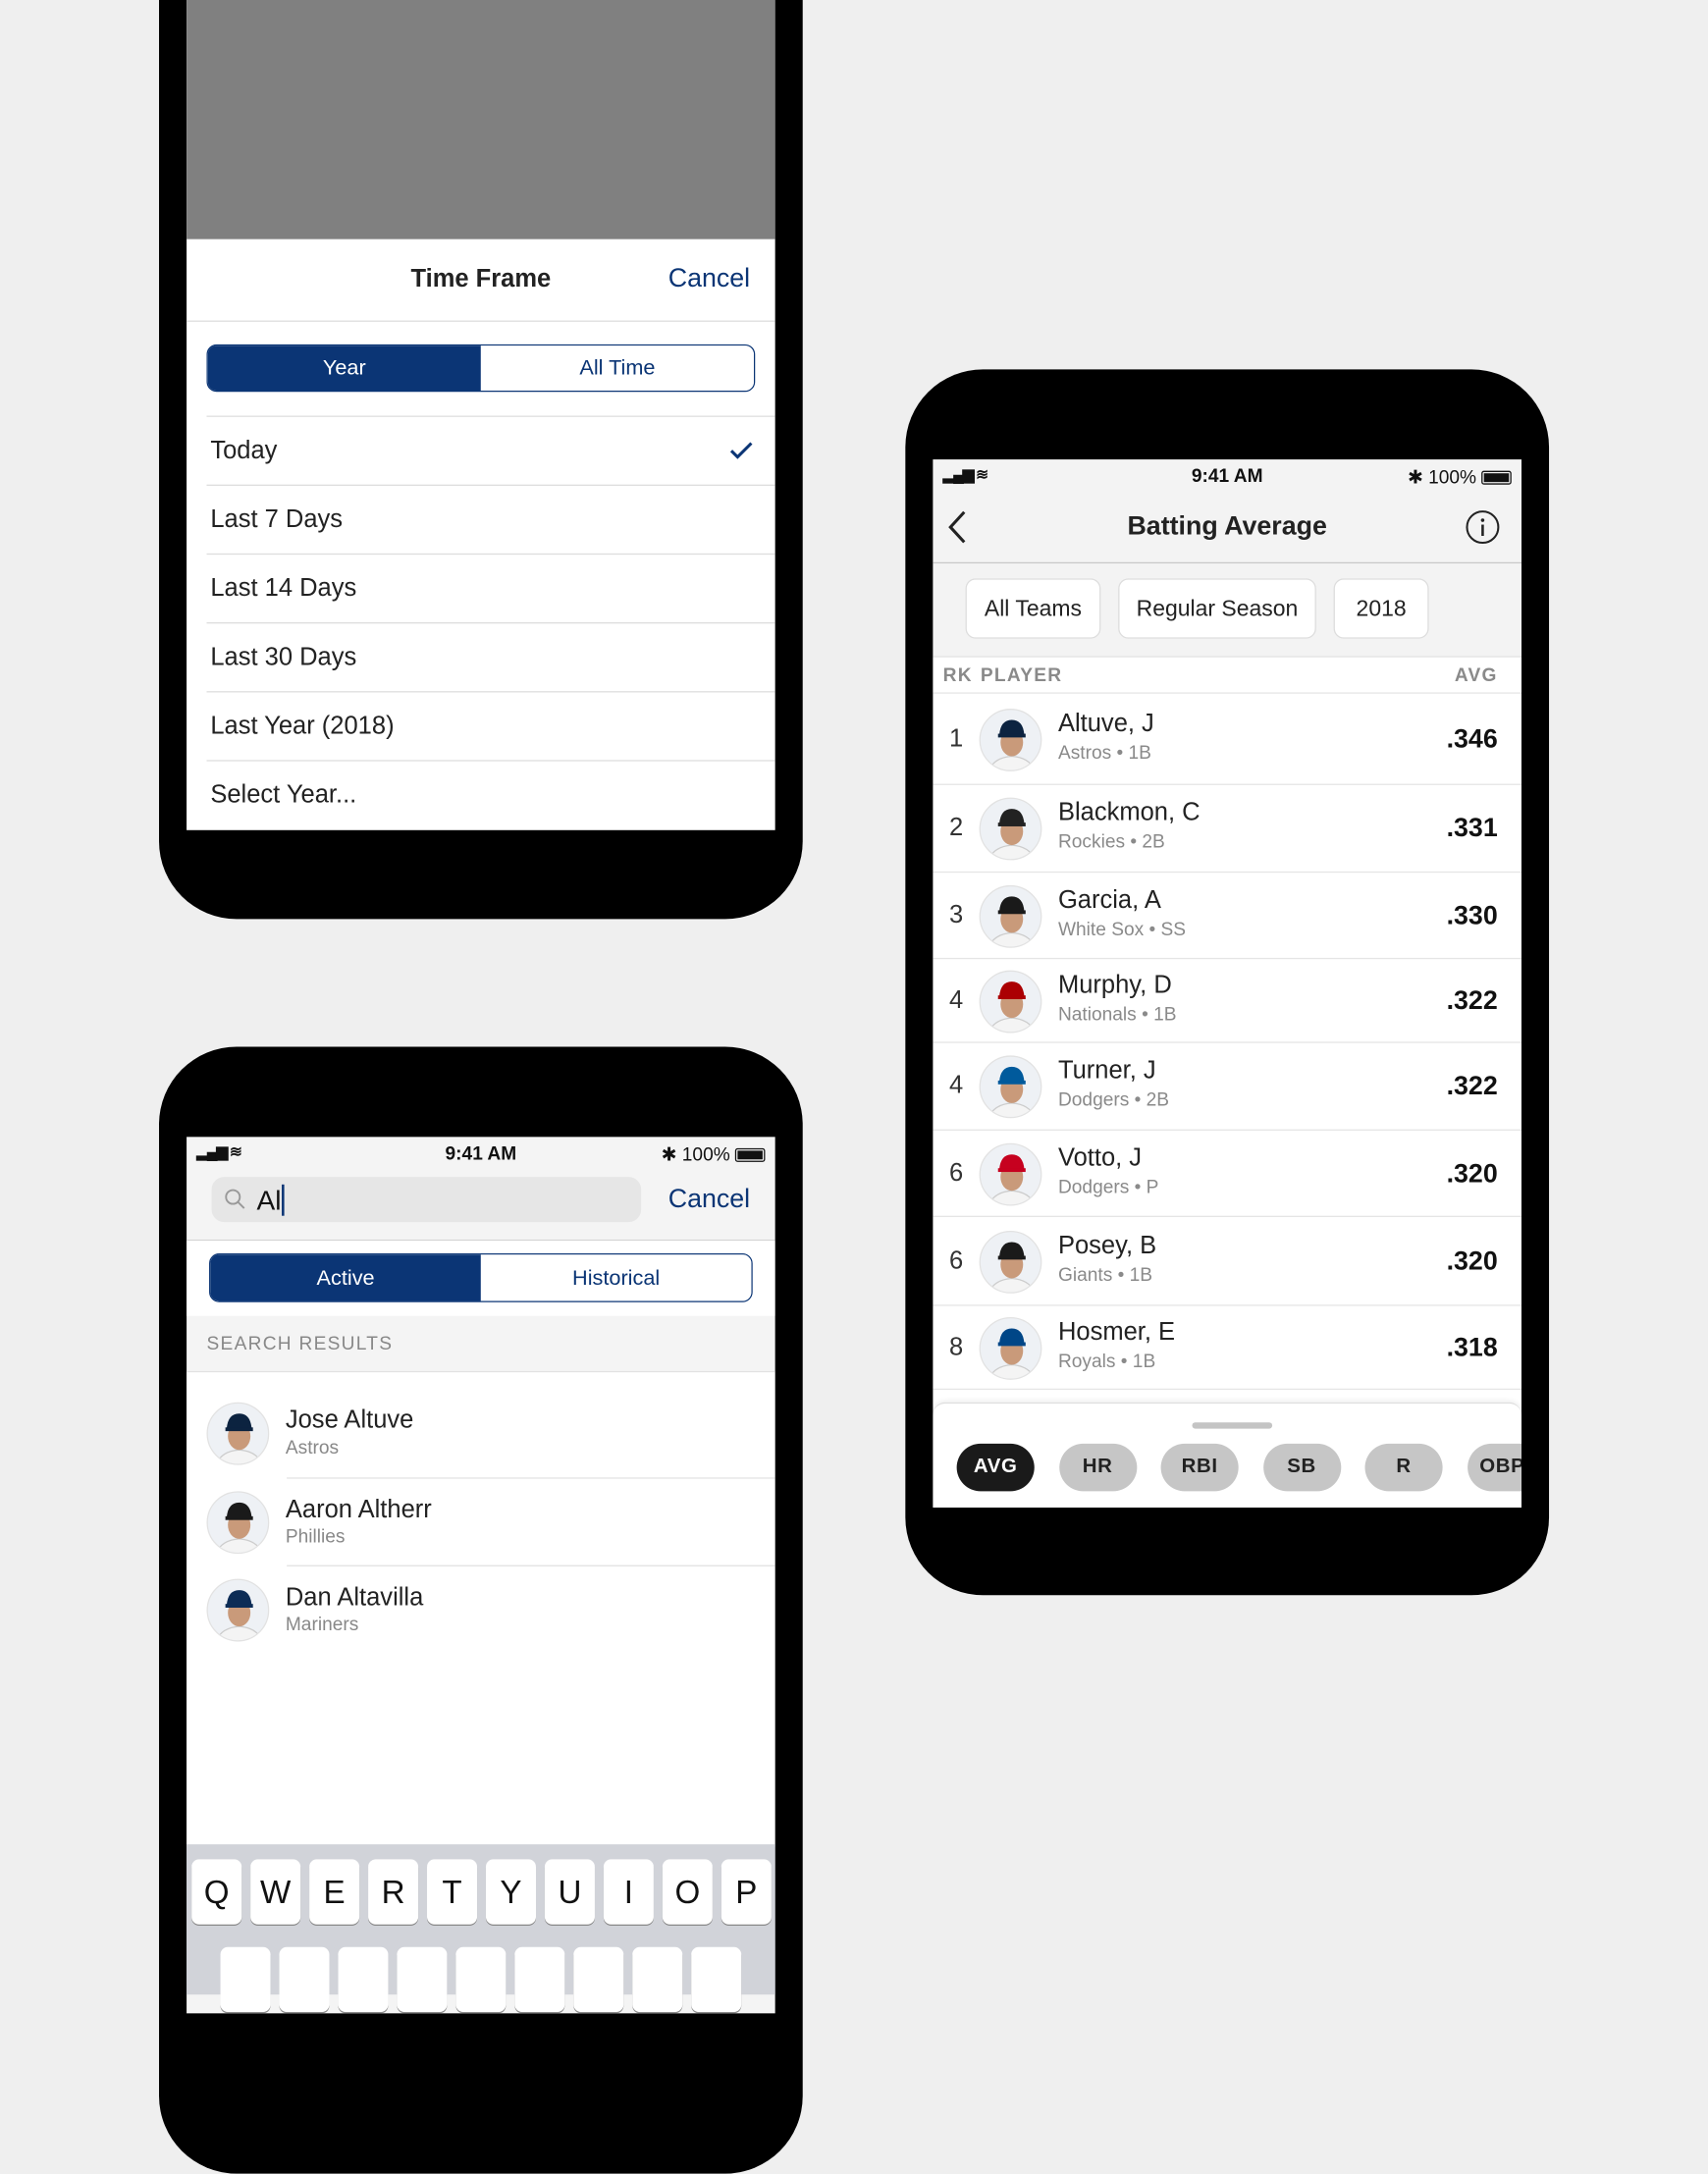 The width and height of the screenshot is (1708, 2174). Describe the element at coordinates (1141, 1274) in the screenshot. I see `player-position: 1B` at that location.